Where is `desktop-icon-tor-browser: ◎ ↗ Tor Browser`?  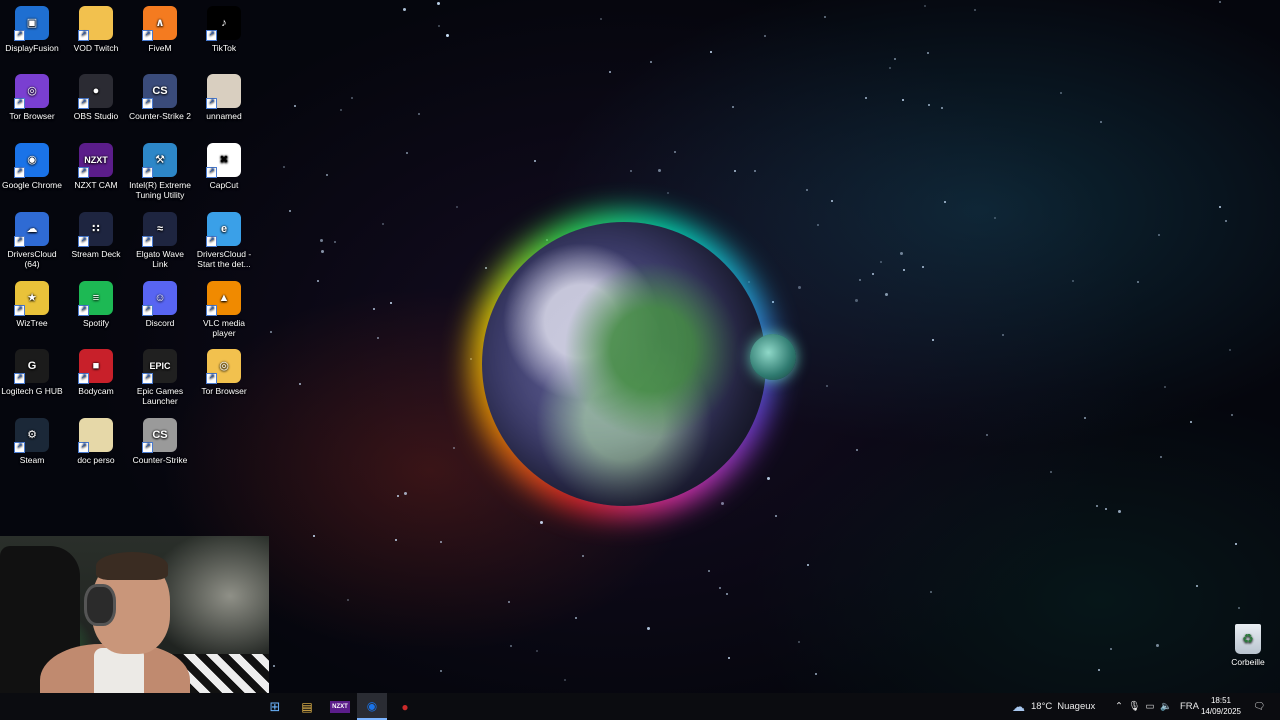 desktop-icon-tor-browser: ◎ ↗ Tor Browser is located at coordinates (32, 97).